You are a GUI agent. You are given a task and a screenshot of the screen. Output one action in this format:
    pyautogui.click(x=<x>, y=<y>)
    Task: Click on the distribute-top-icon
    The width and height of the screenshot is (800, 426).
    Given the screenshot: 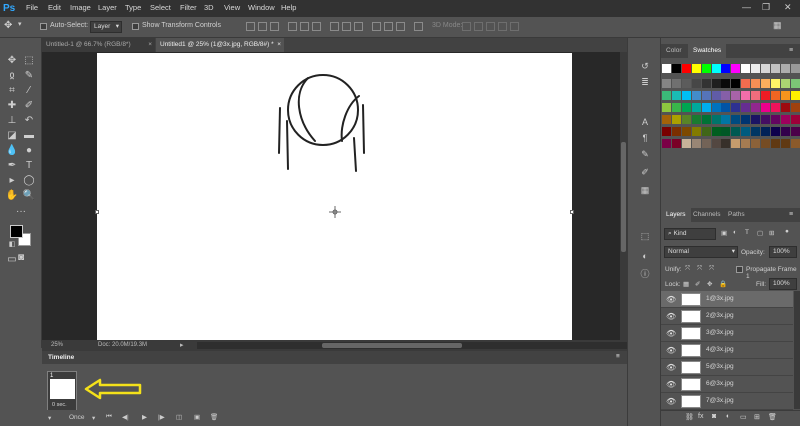 What is the action you would take?
    pyautogui.click(x=334, y=26)
    